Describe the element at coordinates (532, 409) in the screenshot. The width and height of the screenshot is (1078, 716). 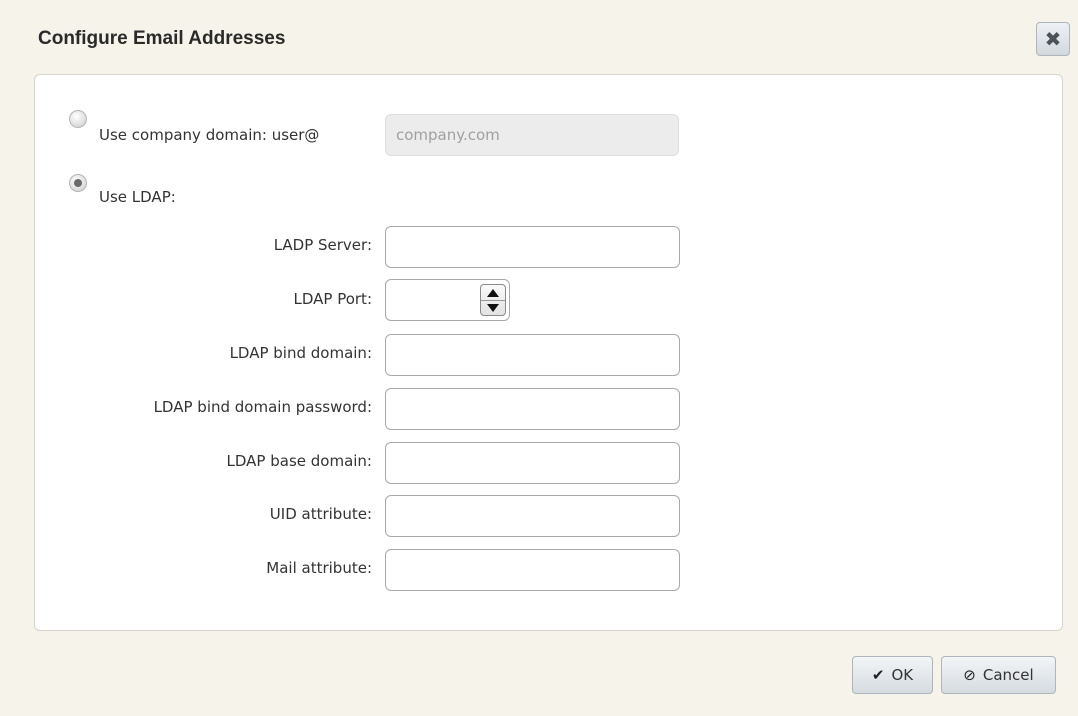
I see `ldap-bind-password-input` at that location.